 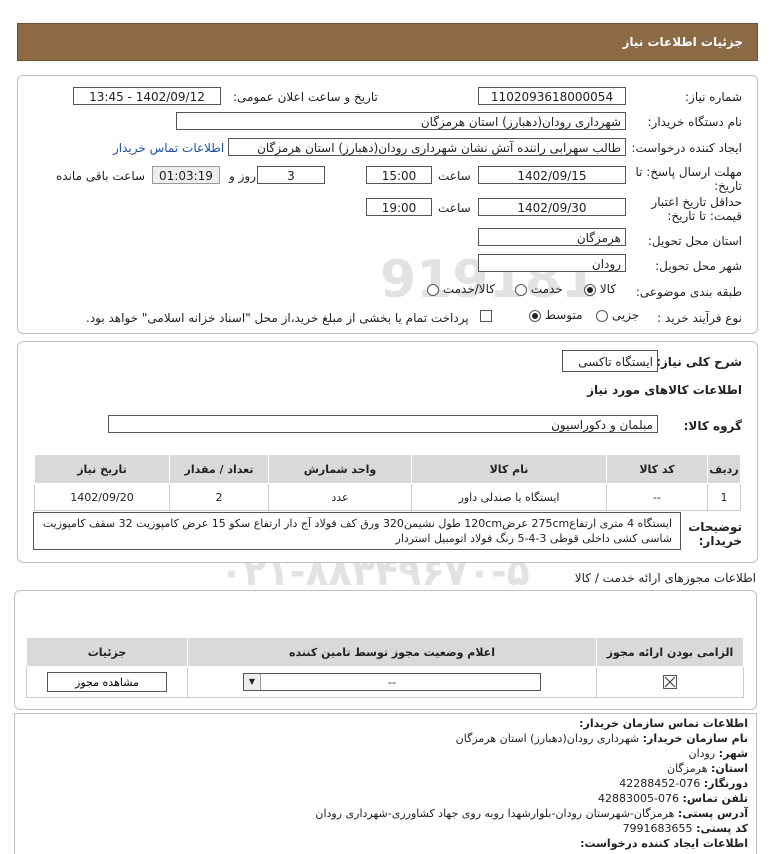 I want to click on cell-row: 1, so click(x=724, y=497).